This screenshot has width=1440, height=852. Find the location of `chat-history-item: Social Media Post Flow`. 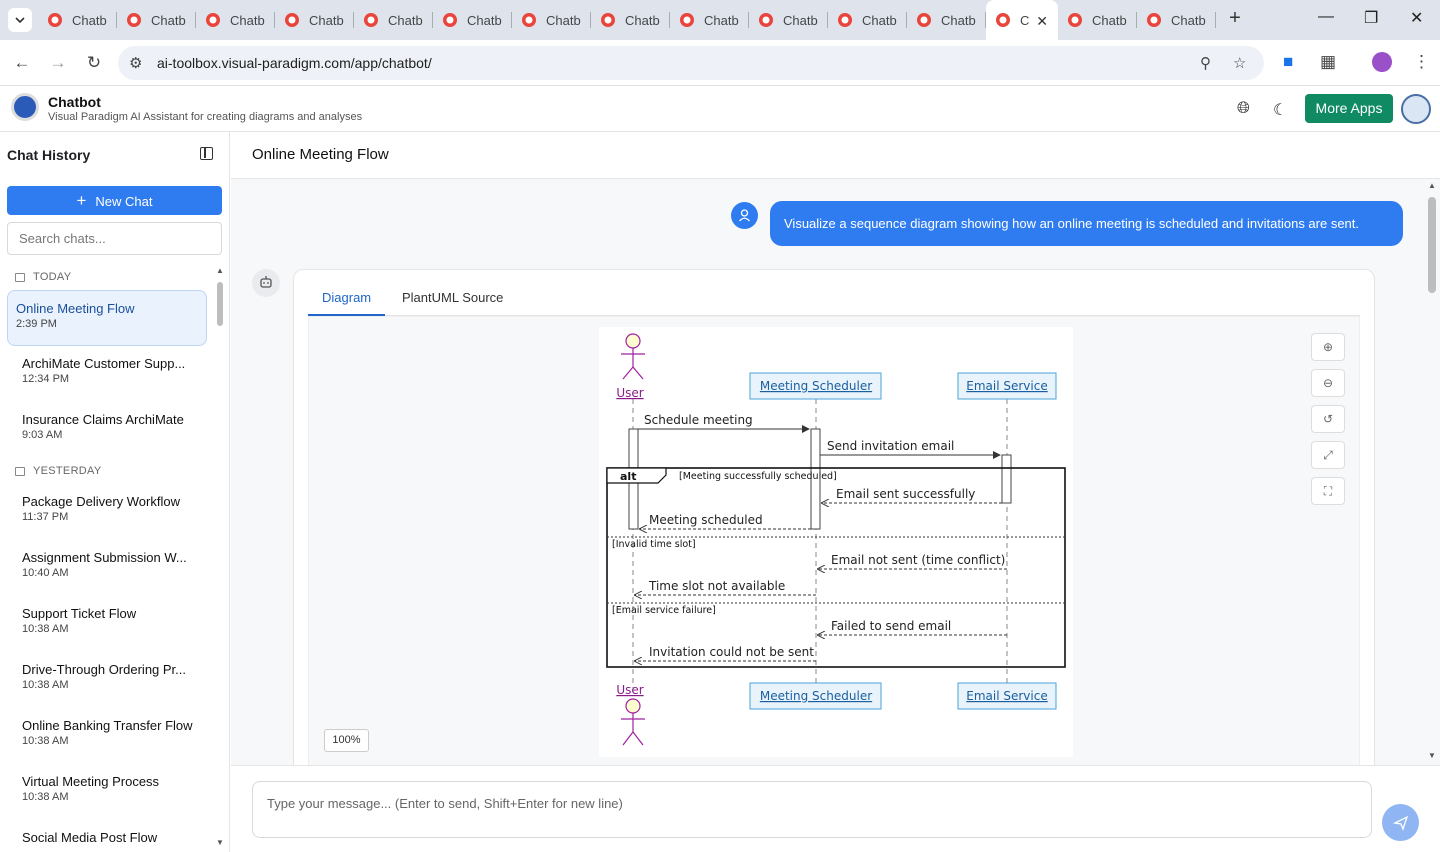

chat-history-item: Social Media Post Flow is located at coordinates (107, 836).